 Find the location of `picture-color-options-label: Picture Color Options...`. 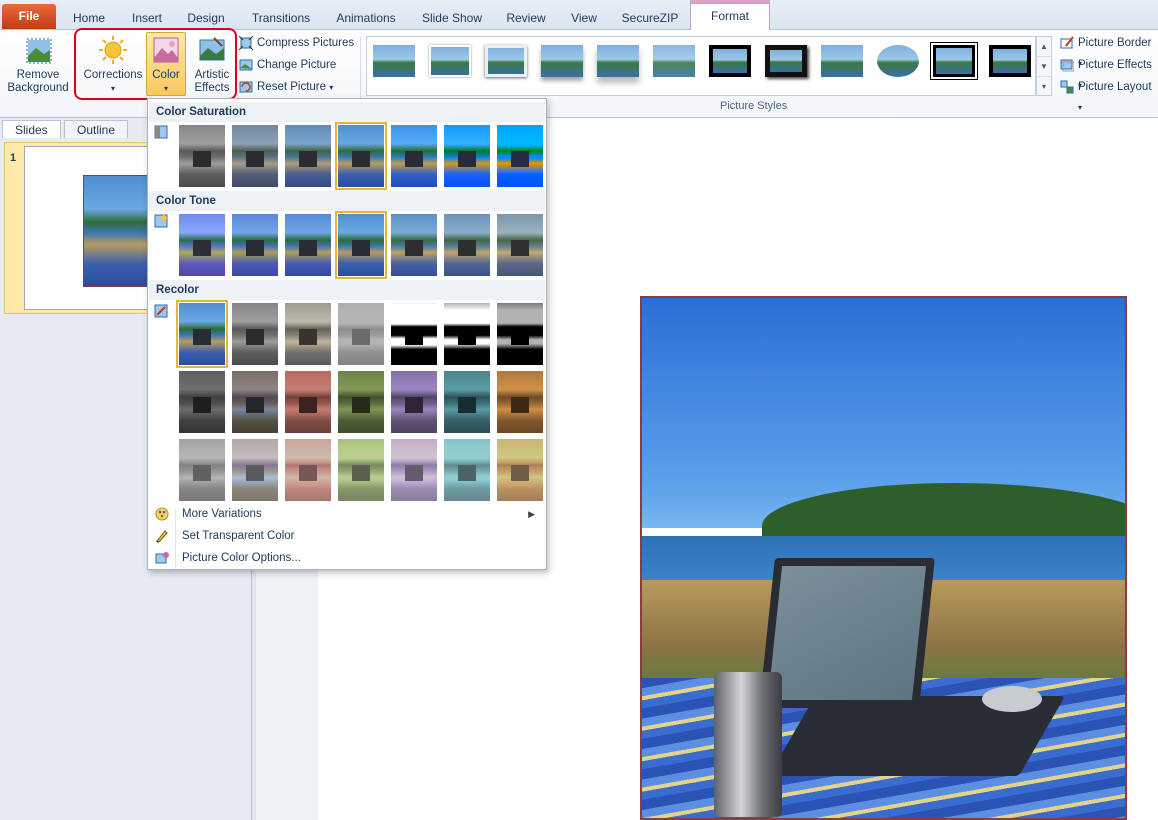

picture-color-options-label: Picture Color Options... is located at coordinates (241, 558).